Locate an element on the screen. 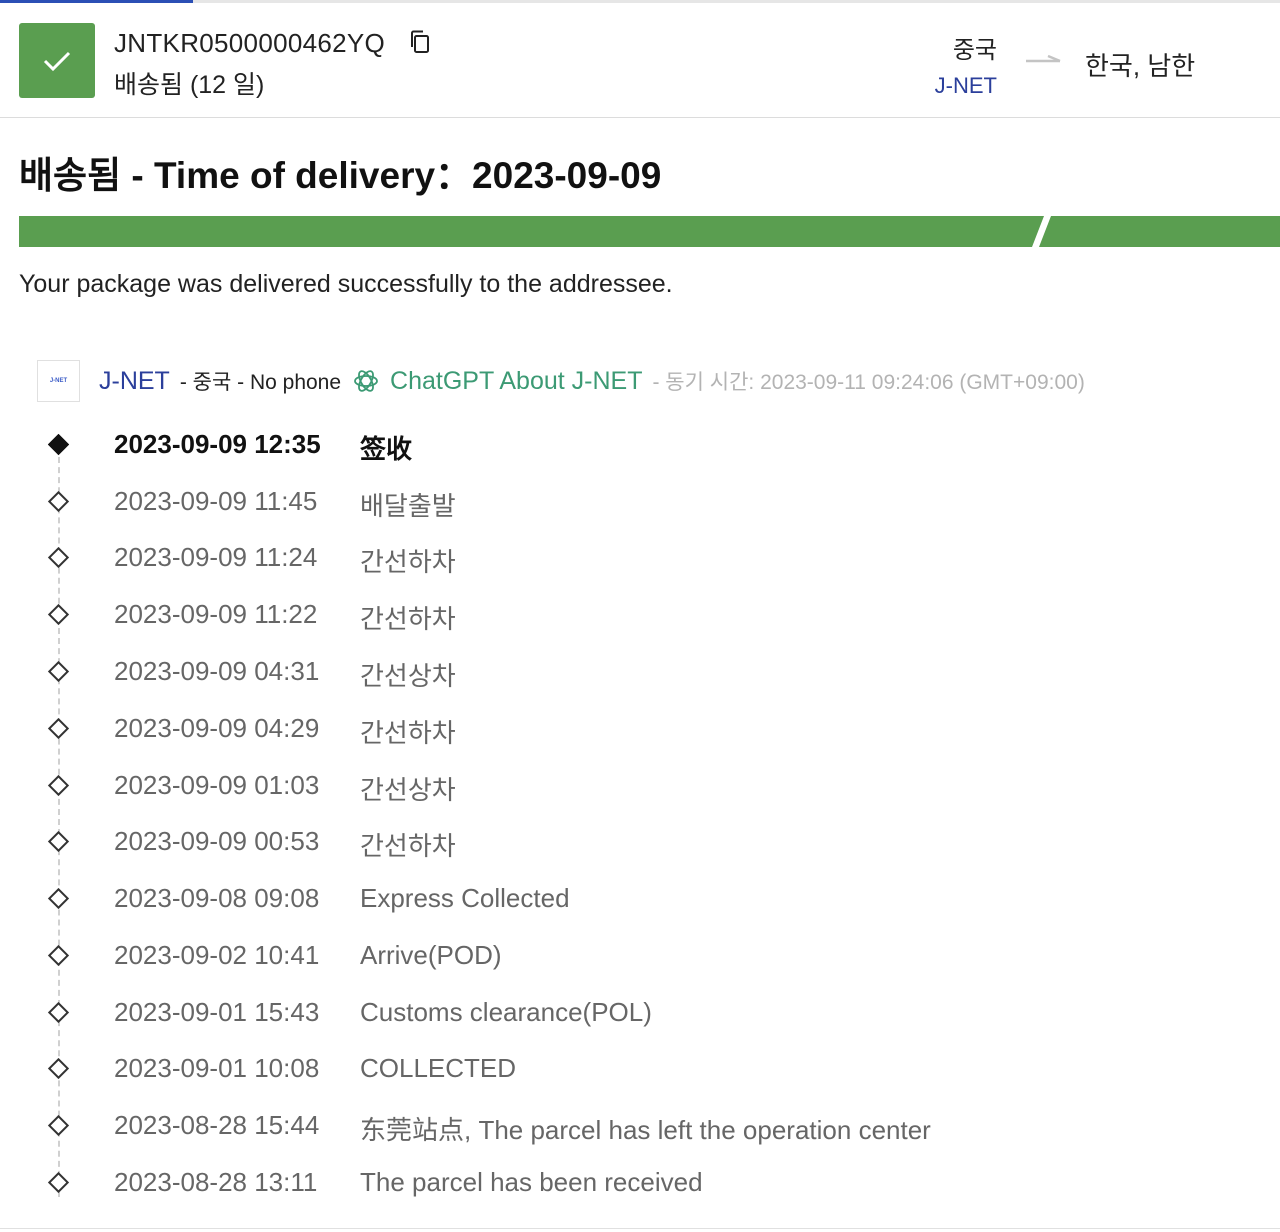  event-description: Express Collected is located at coordinates (465, 898).